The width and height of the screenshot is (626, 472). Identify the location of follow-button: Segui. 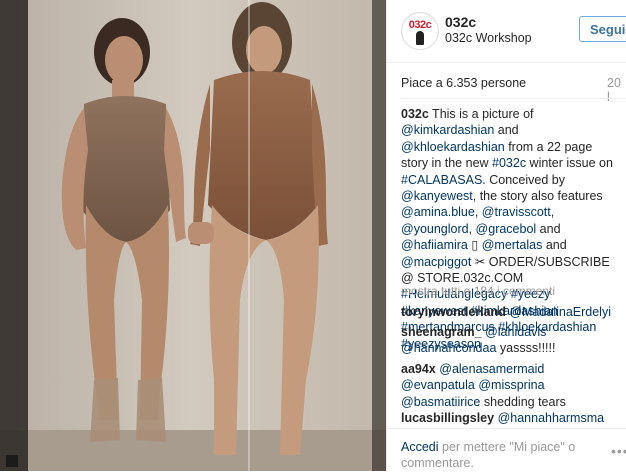
(602, 29).